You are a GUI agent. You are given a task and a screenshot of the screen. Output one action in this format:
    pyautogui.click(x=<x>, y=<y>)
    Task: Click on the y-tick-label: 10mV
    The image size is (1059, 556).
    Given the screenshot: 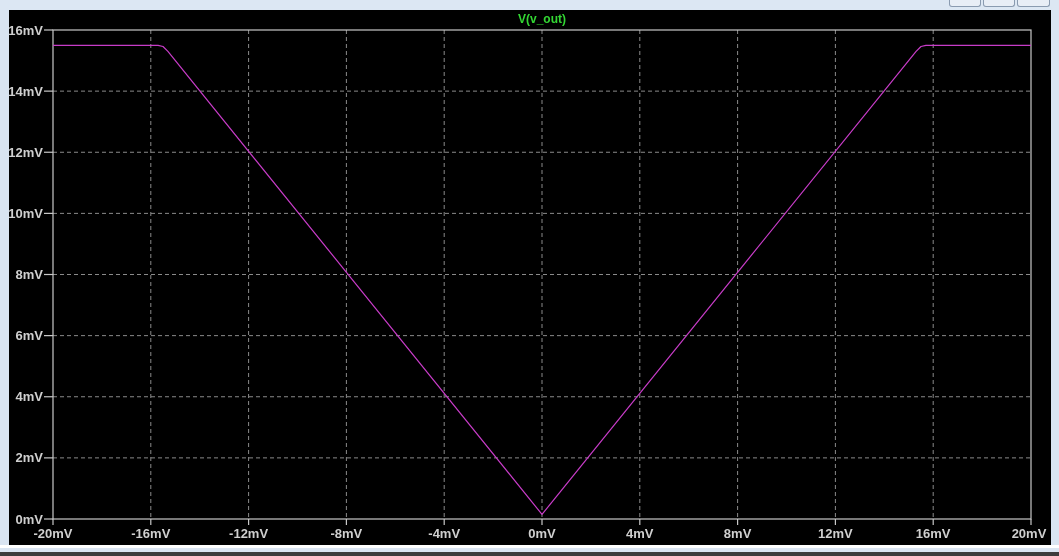 What is the action you would take?
    pyautogui.click(x=26, y=213)
    